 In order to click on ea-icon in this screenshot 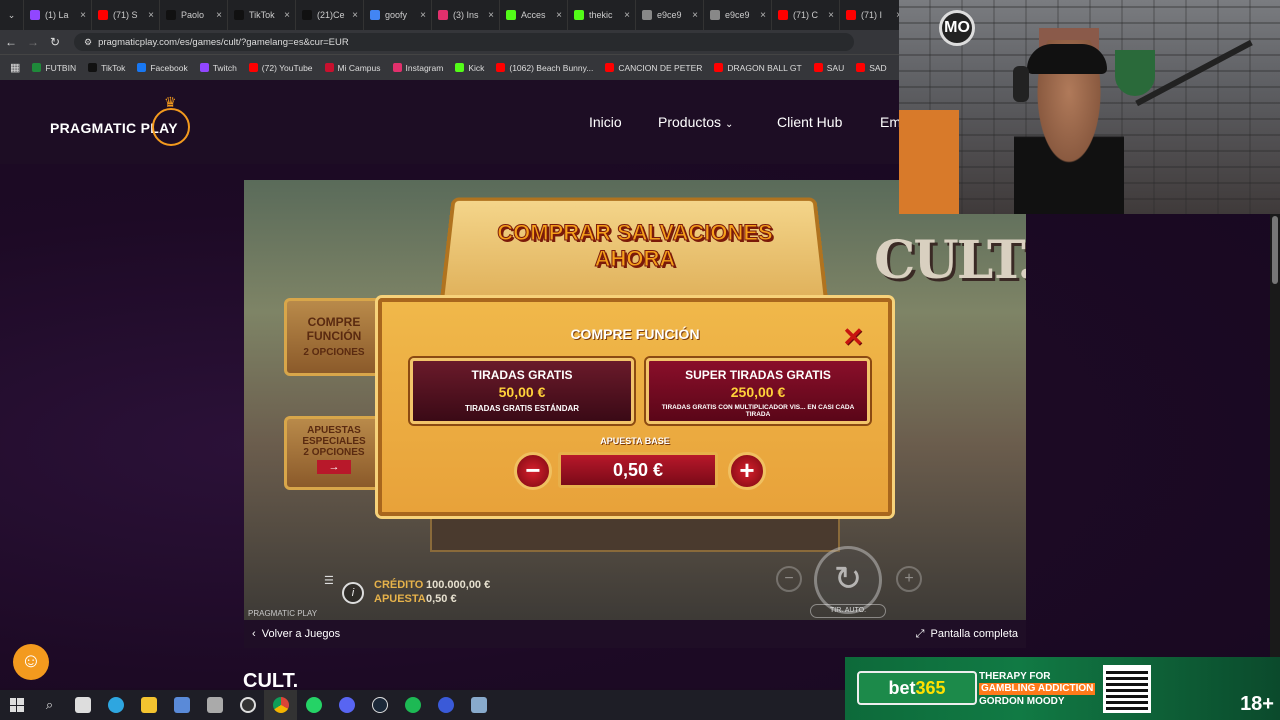, I will do `click(445, 705)`.